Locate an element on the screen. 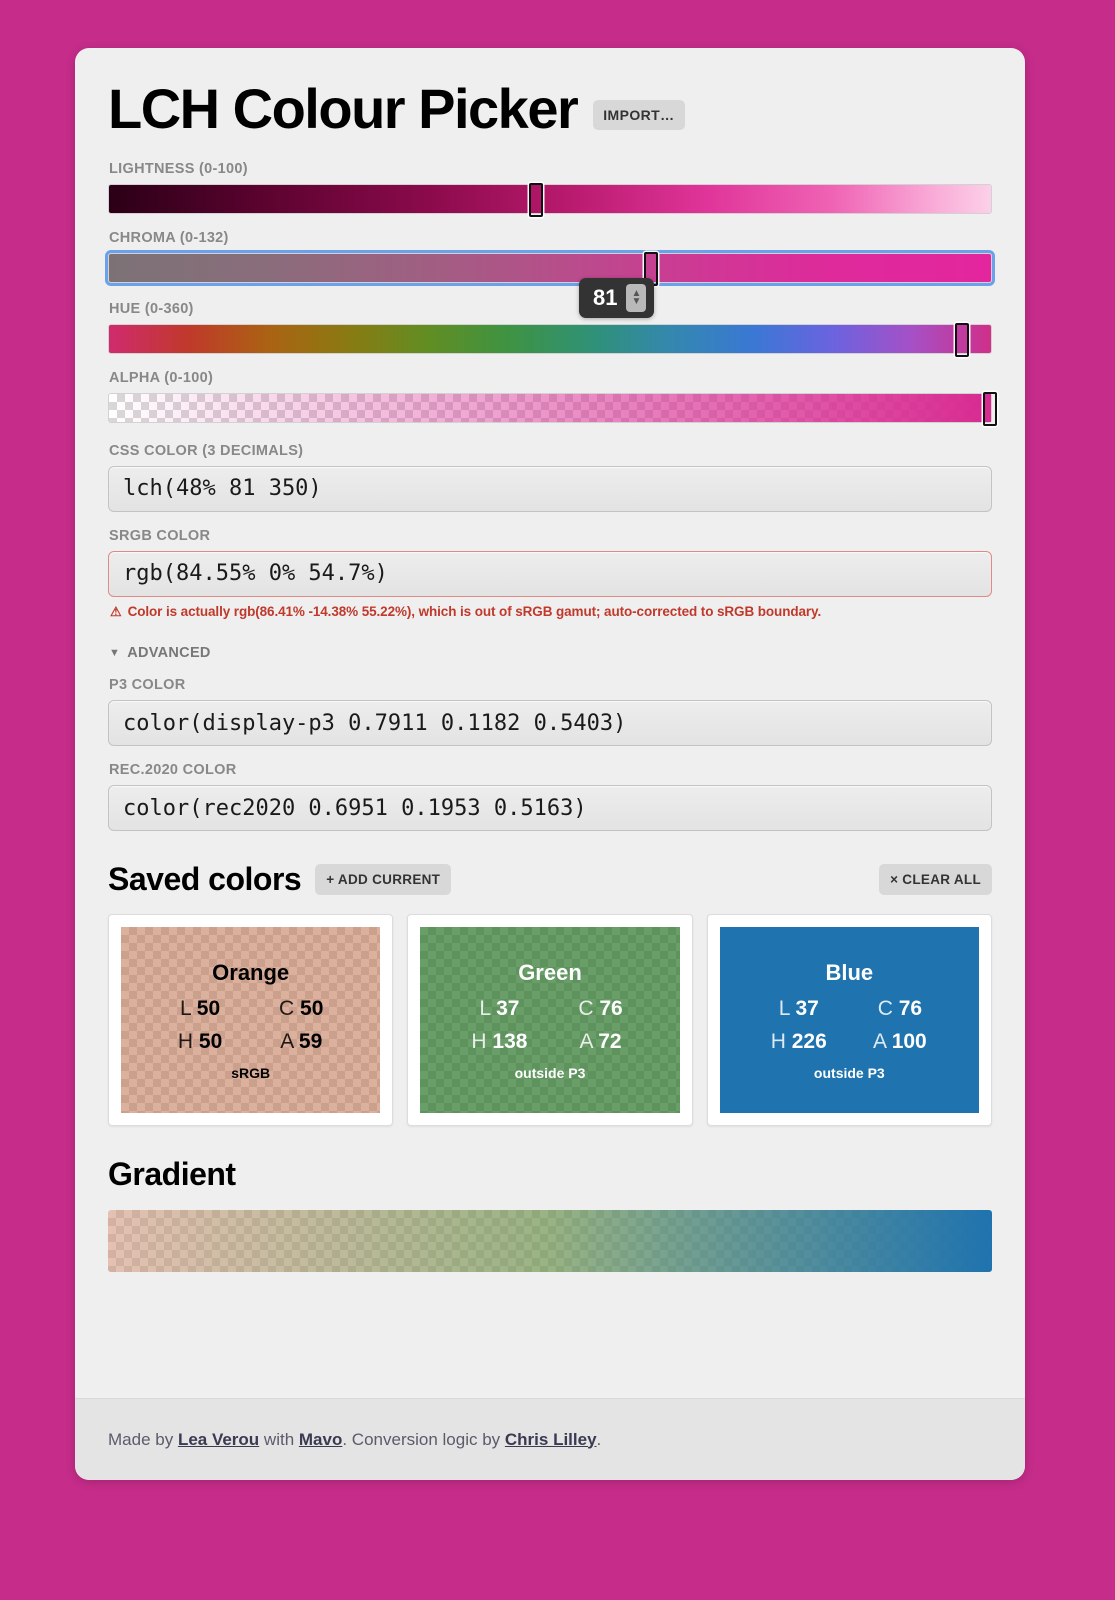 Image resolution: width=1115 pixels, height=1600 pixels. gradient-title: Gradient is located at coordinates (172, 1174).